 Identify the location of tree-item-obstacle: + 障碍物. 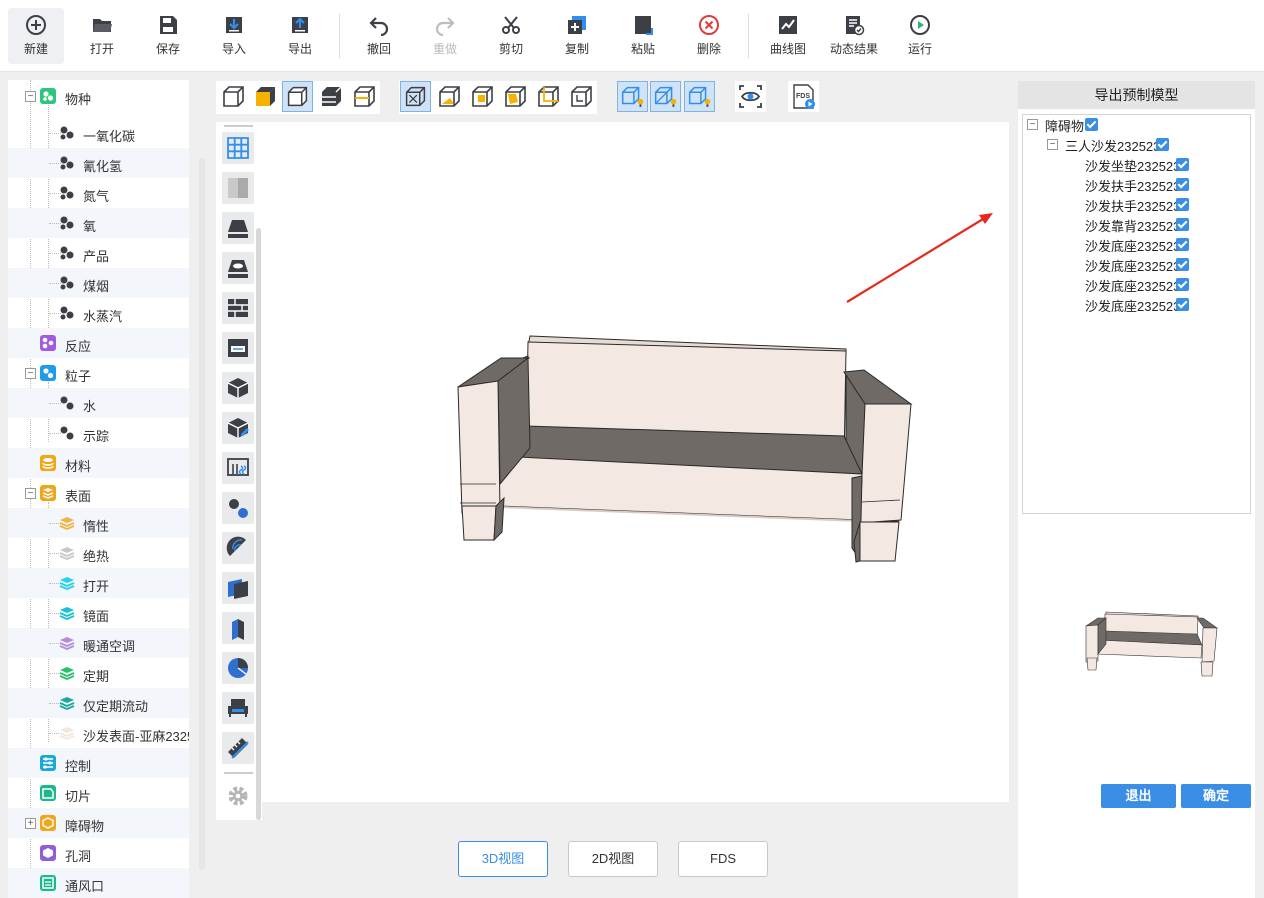
(98, 823).